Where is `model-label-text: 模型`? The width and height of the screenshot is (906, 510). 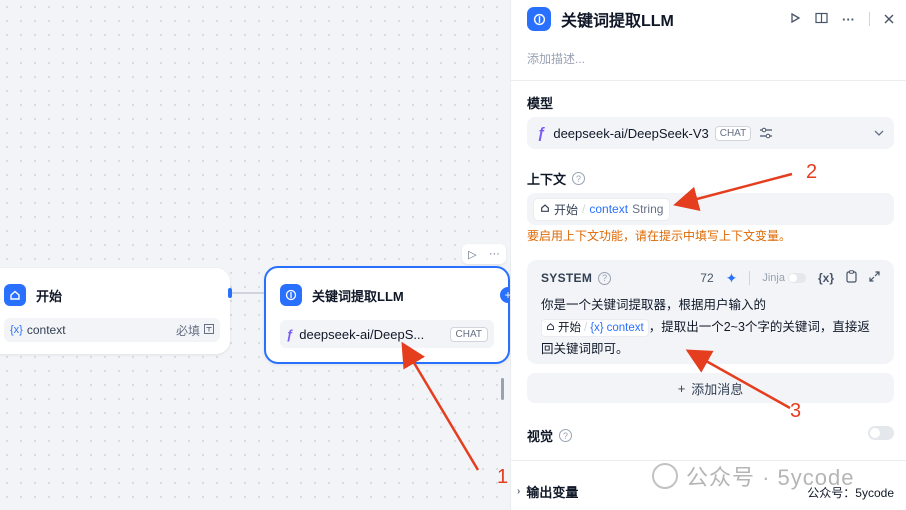
model-label-text: 模型 is located at coordinates (540, 103).